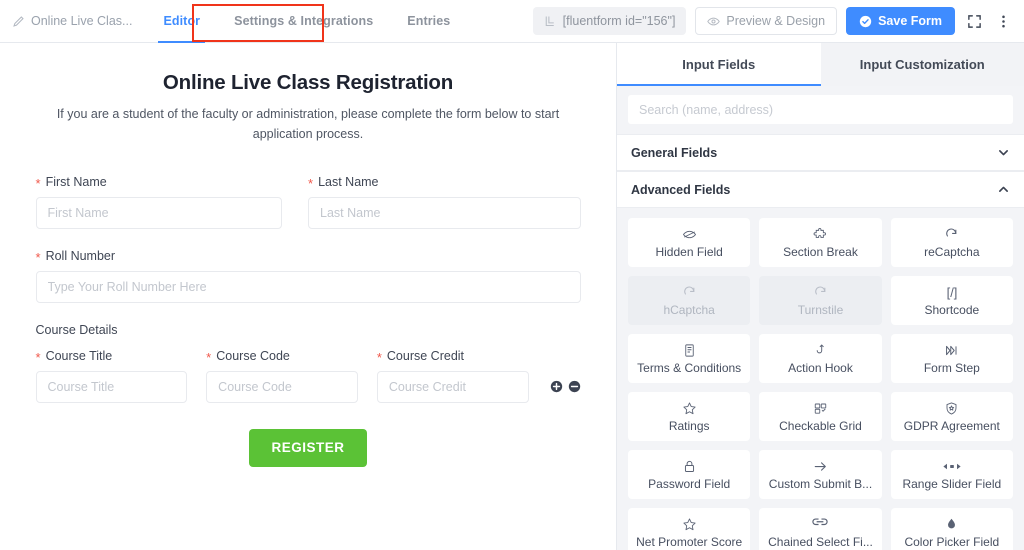  Describe the element at coordinates (952, 483) in the screenshot. I see `field-tile-label: Range Slider Field` at that location.